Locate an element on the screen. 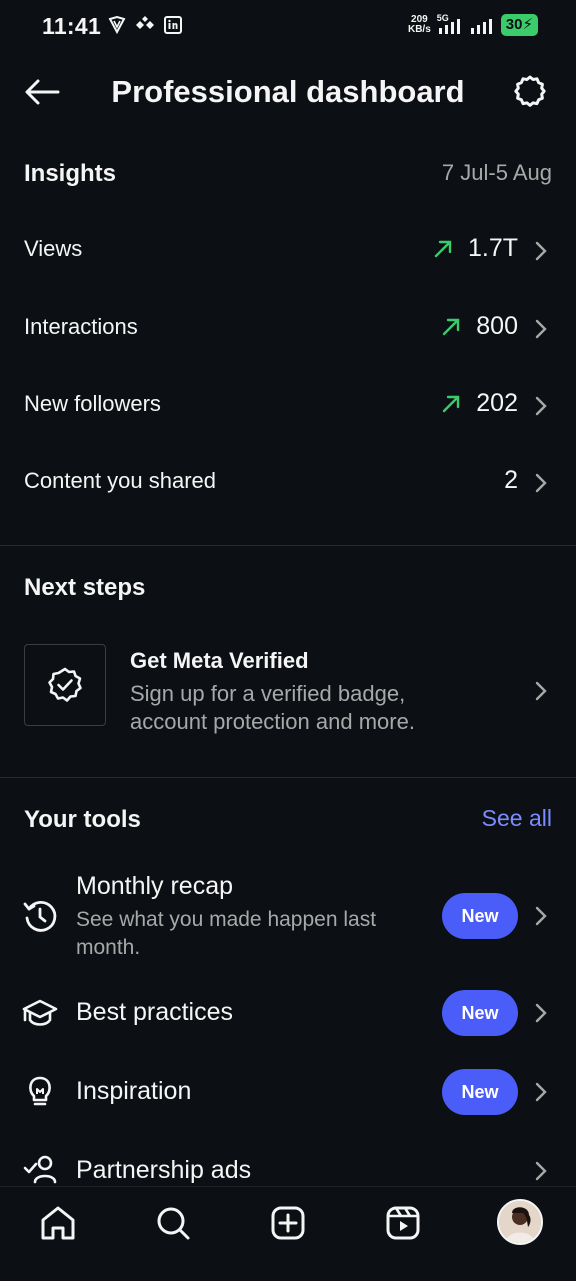  tool-description: See what you made happen last month. is located at coordinates (226, 933).